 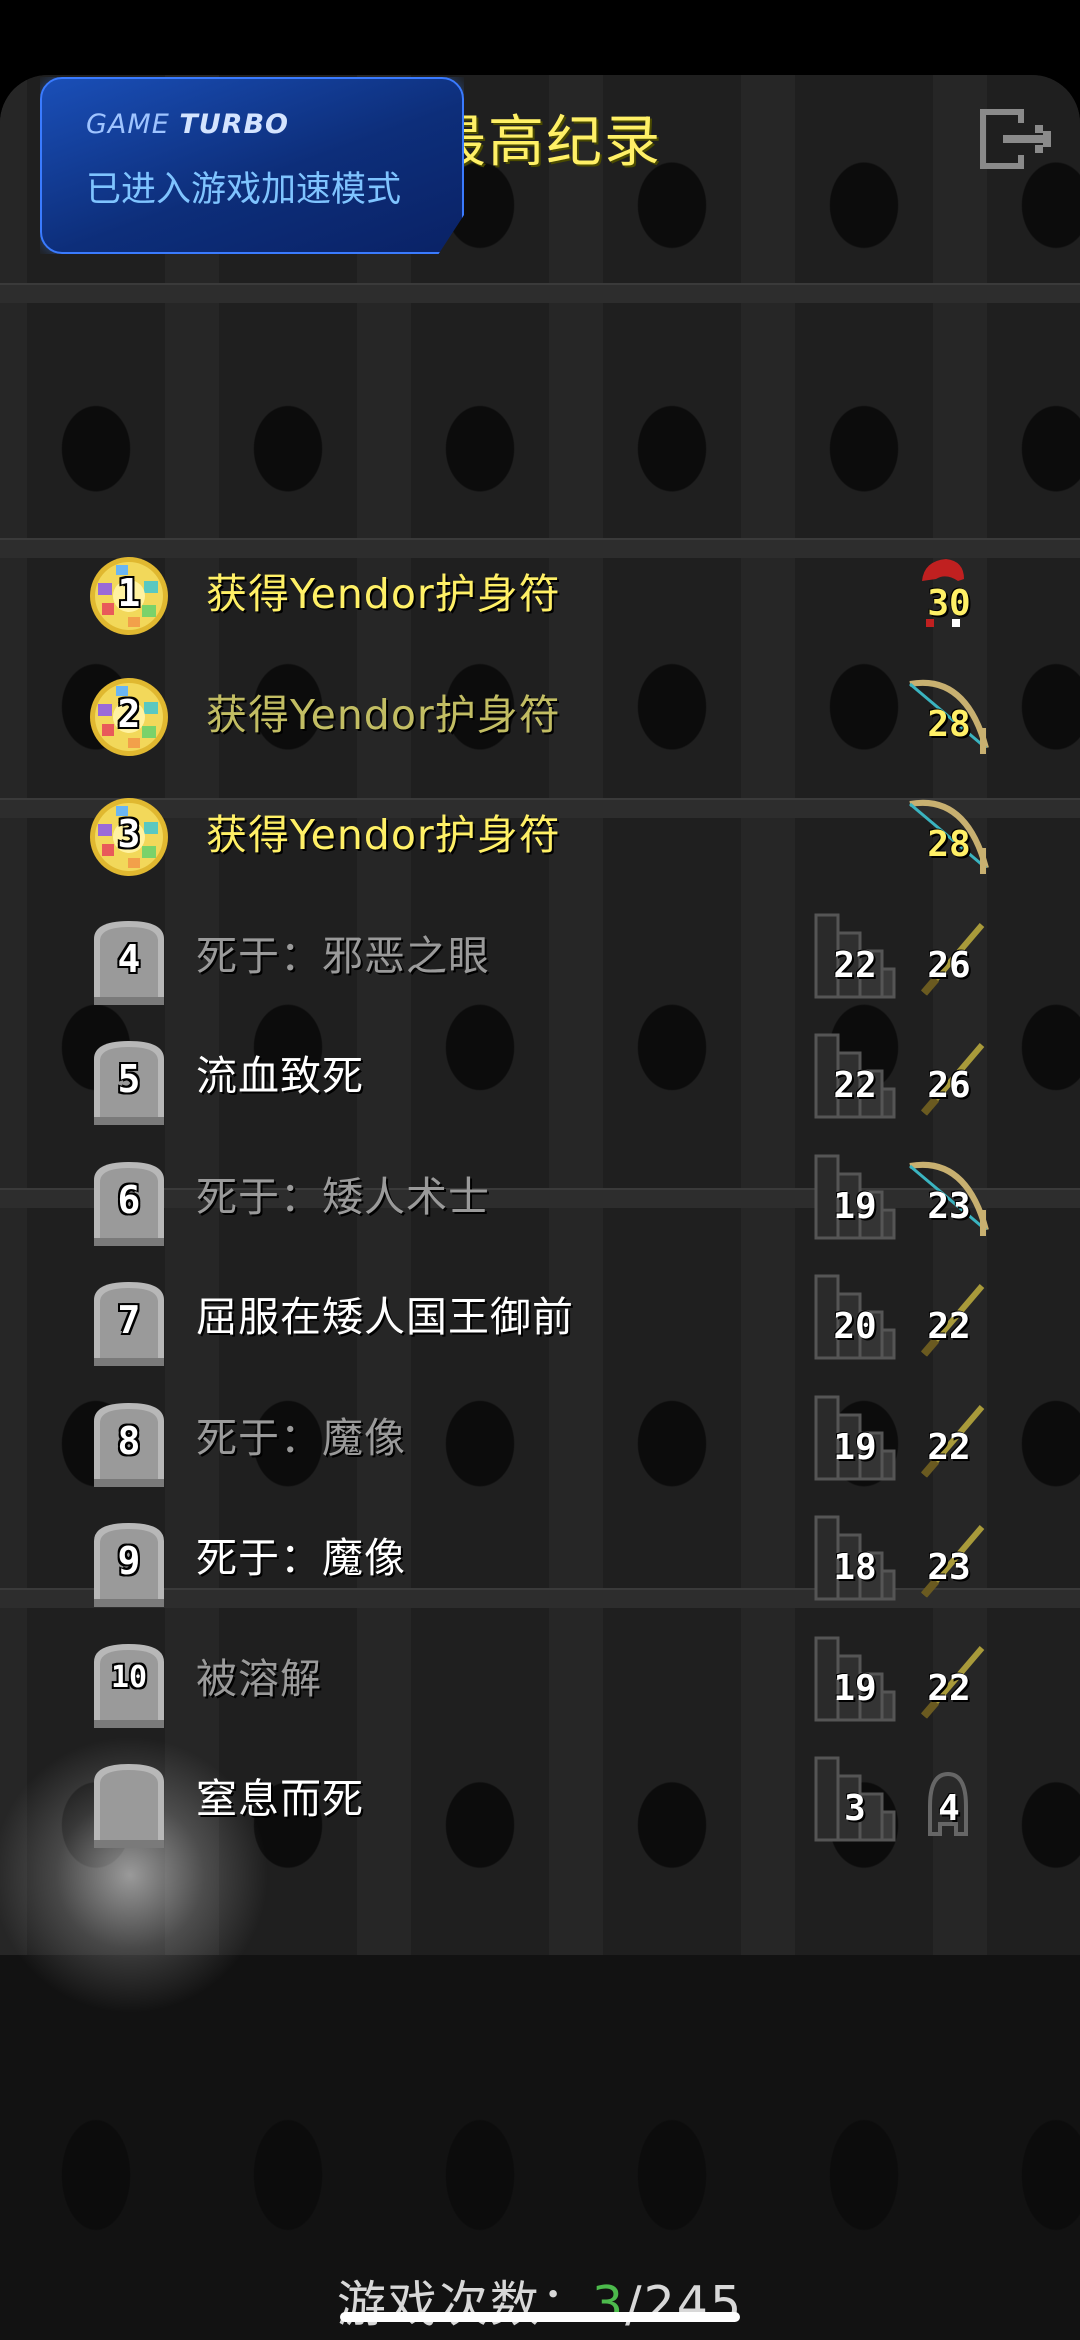 I want to click on depth-stat: 3, so click(x=855, y=1799).